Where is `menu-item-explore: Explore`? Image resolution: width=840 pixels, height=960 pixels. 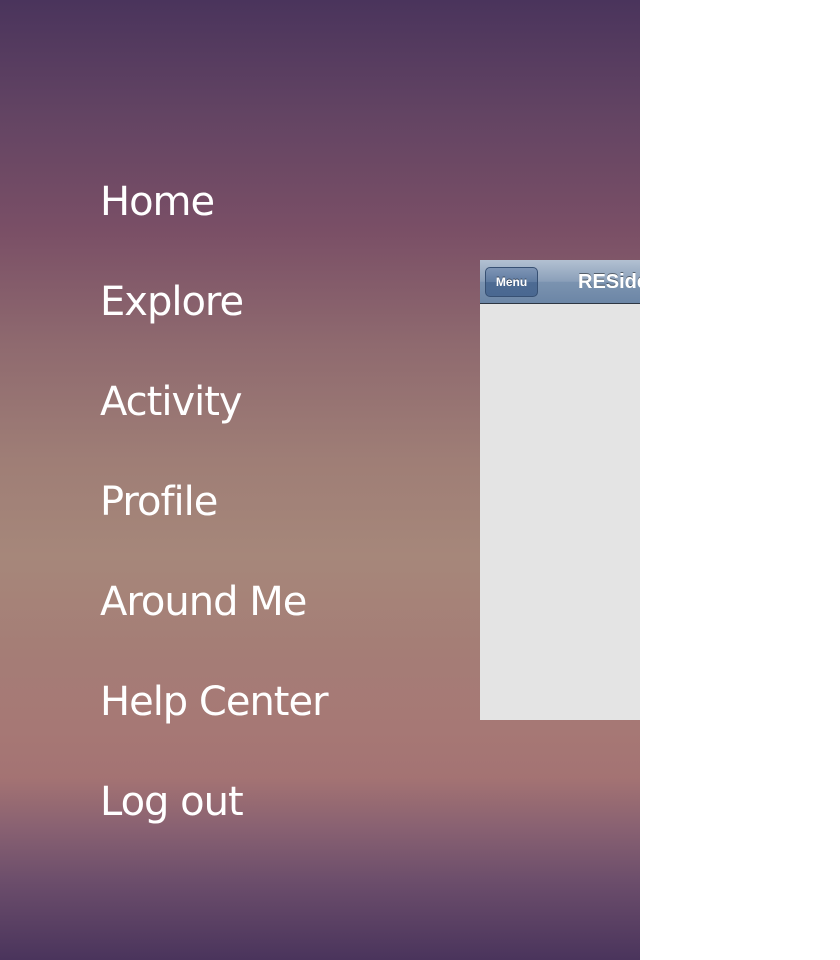
menu-item-explore: Explore is located at coordinates (214, 302).